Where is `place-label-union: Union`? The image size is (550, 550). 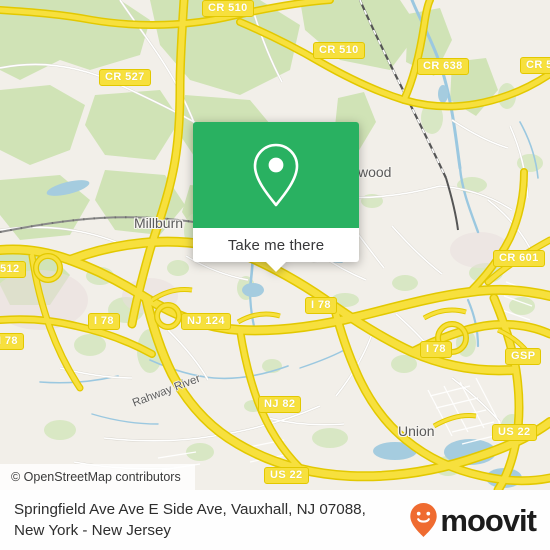 place-label-union: Union is located at coordinates (416, 431).